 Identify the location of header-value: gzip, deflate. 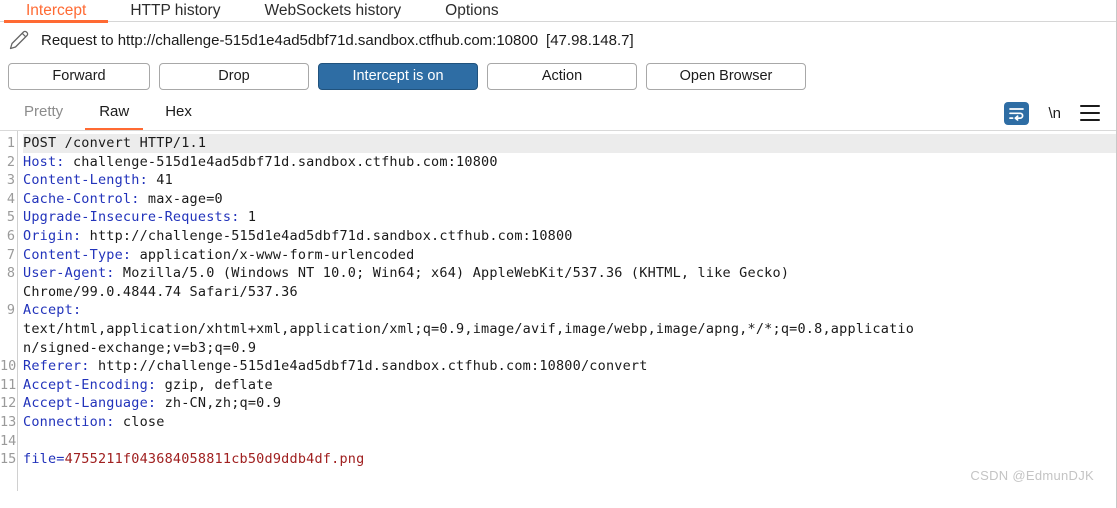
(214, 384).